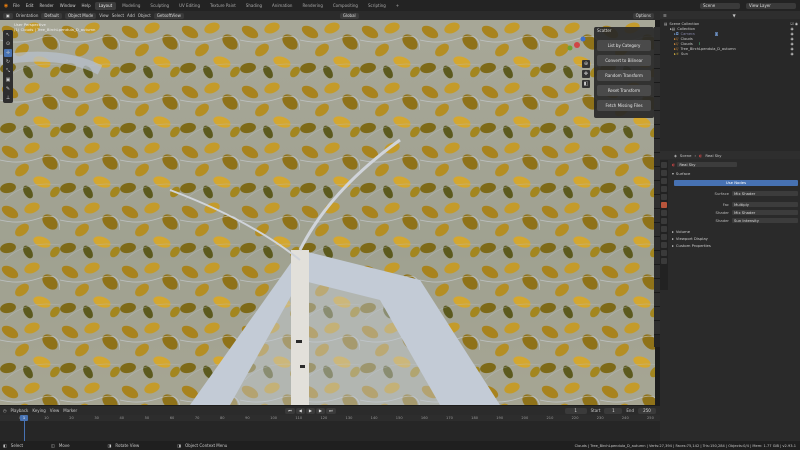 Image resolution: width=800 pixels, height=450 pixels. I want to click on shader-2-field: Sun Intensity, so click(765, 220).